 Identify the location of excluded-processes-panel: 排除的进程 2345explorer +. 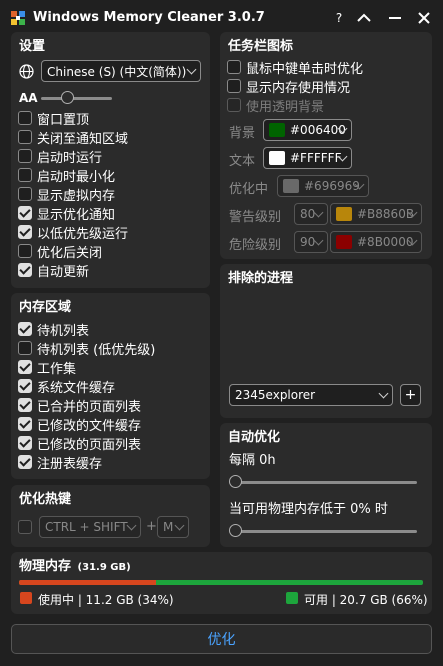
(326, 341).